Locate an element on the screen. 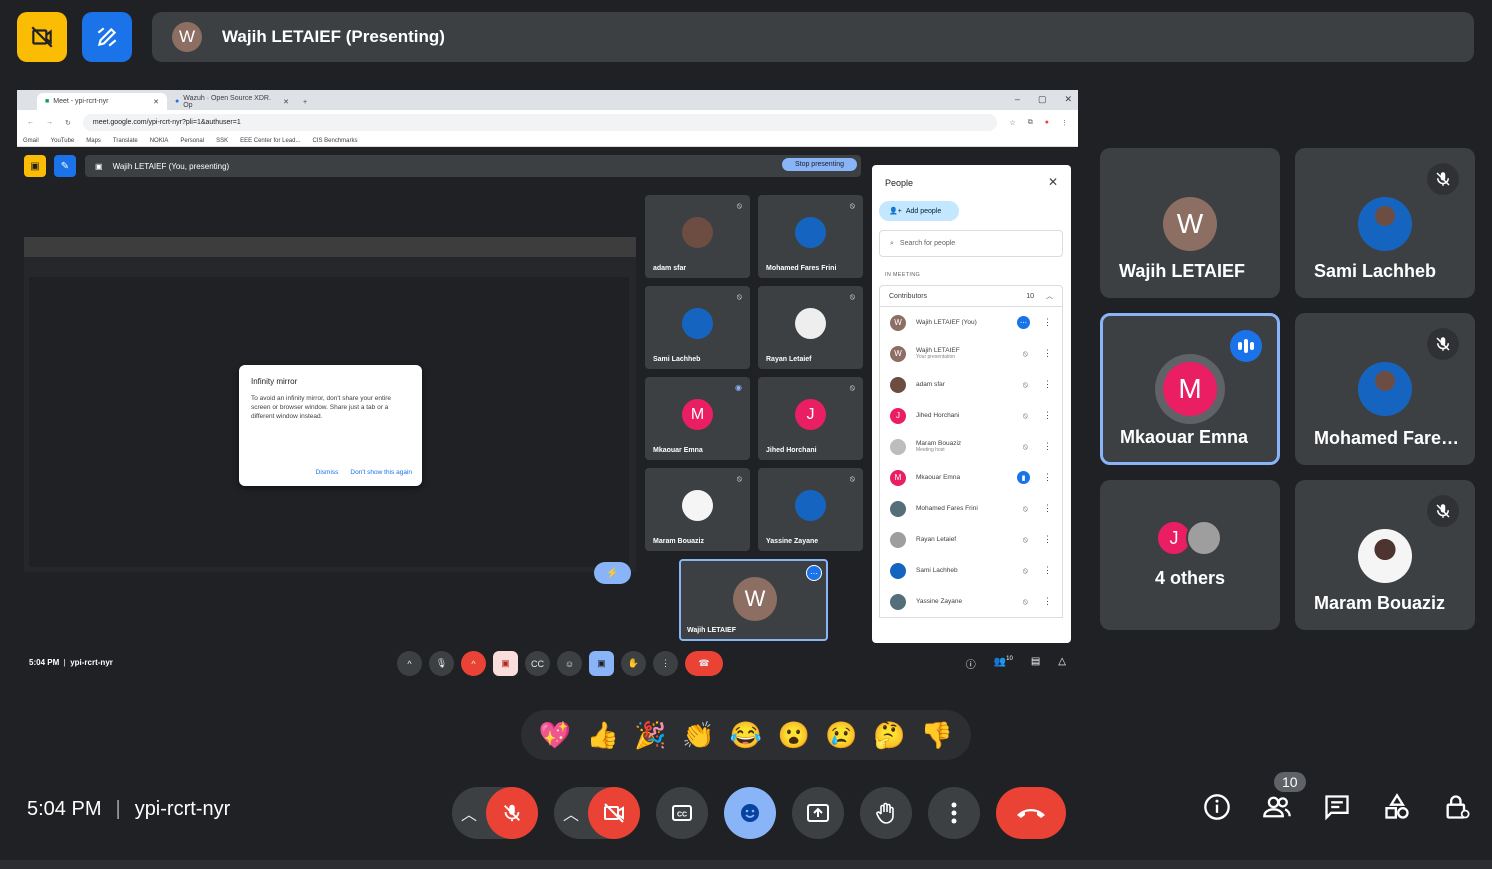  inner-participant-tile: ⦸ J Jihed Horchani is located at coordinates (810, 418).